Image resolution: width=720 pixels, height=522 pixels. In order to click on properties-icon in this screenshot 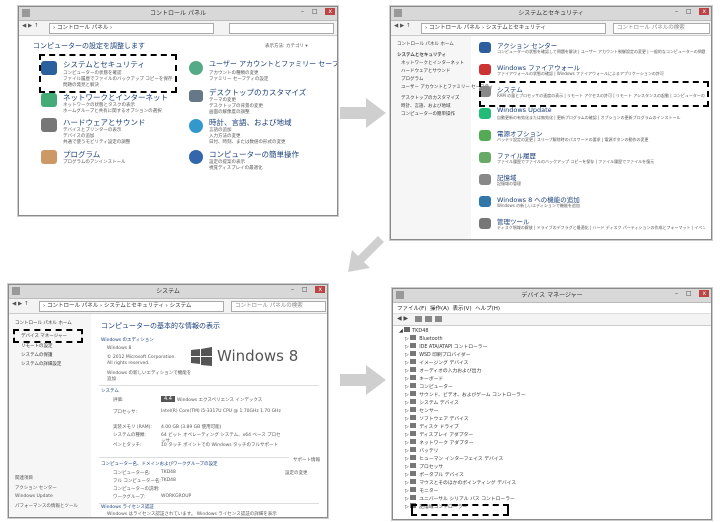, I will do `click(418, 319)`.